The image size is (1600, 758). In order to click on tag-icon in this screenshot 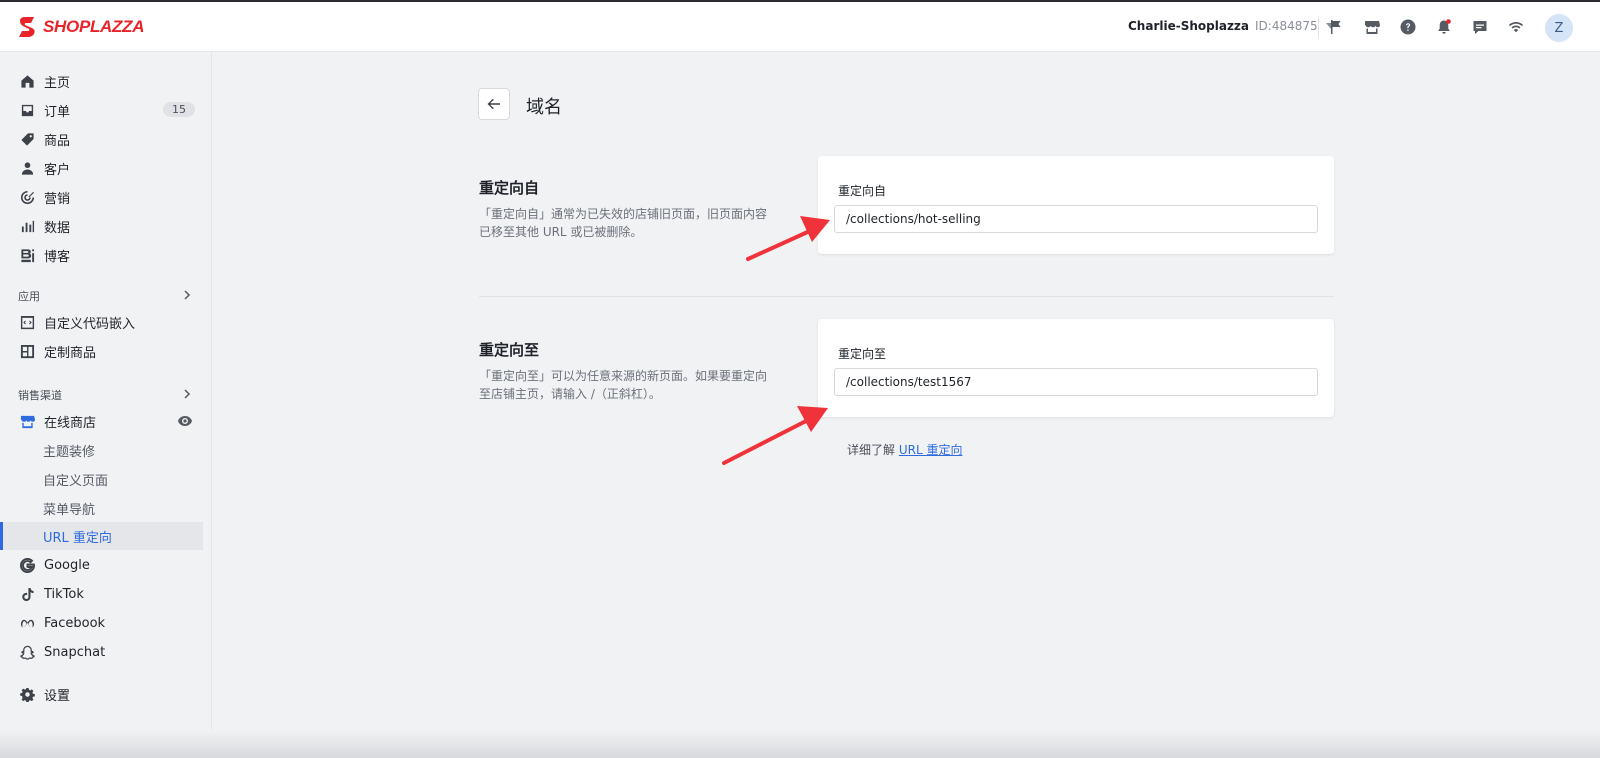, I will do `click(27, 139)`.